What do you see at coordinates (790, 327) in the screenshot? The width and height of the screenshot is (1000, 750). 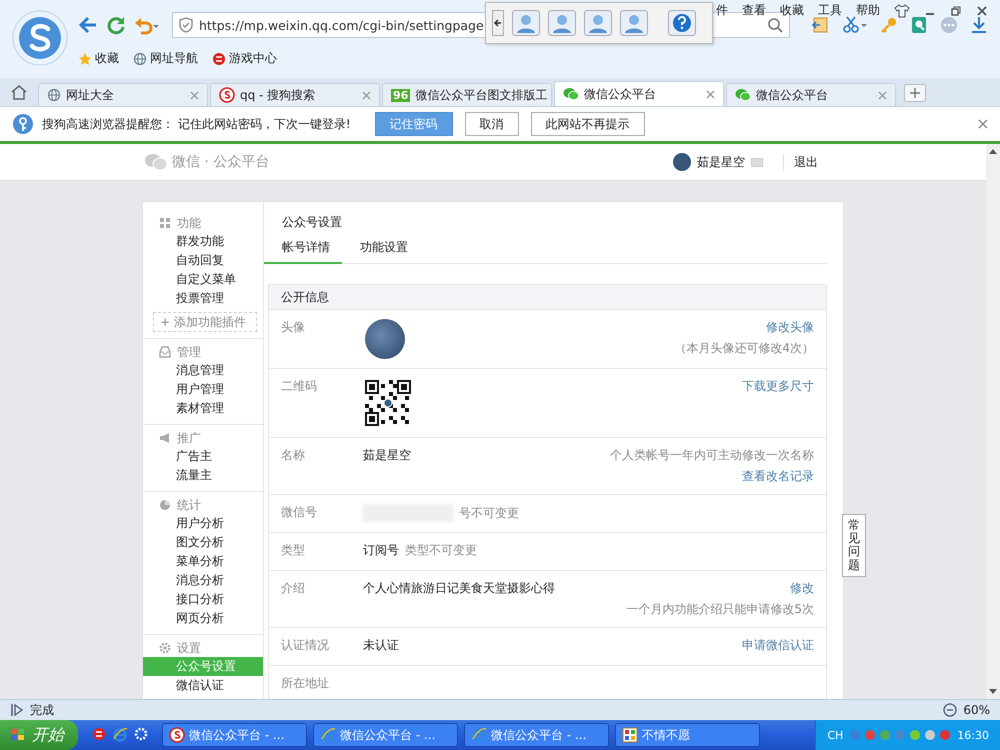 I see `action-link: 修改头像` at bounding box center [790, 327].